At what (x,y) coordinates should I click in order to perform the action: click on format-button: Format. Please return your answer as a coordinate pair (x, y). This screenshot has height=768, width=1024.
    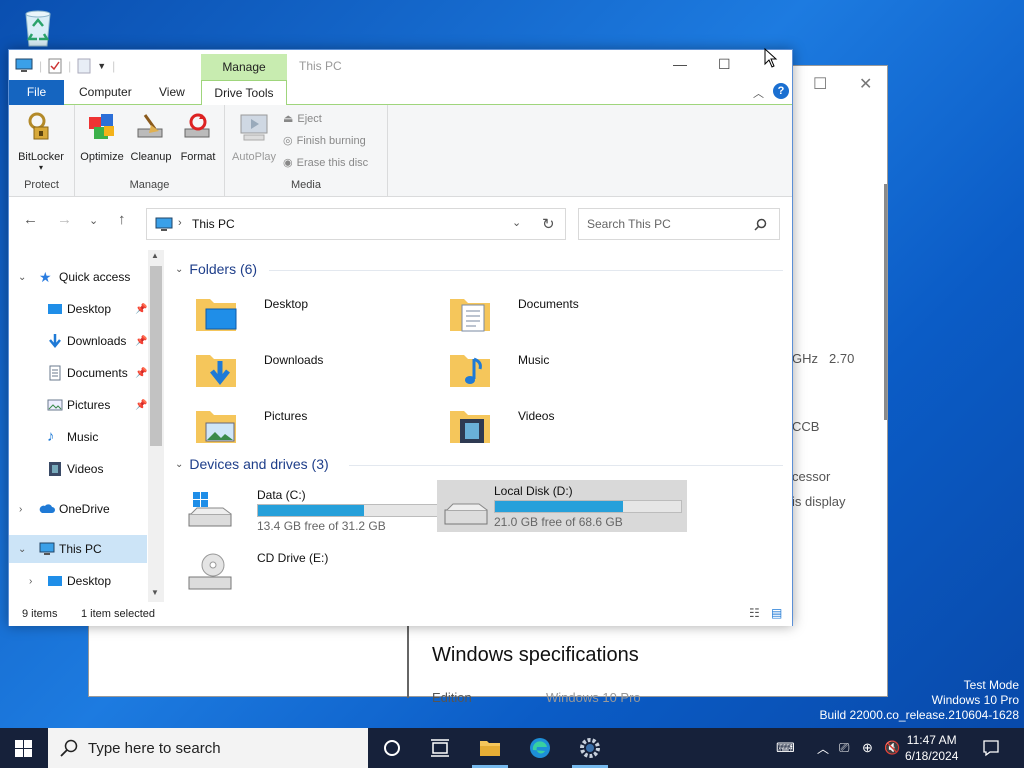
    Looking at the image, I should click on (198, 137).